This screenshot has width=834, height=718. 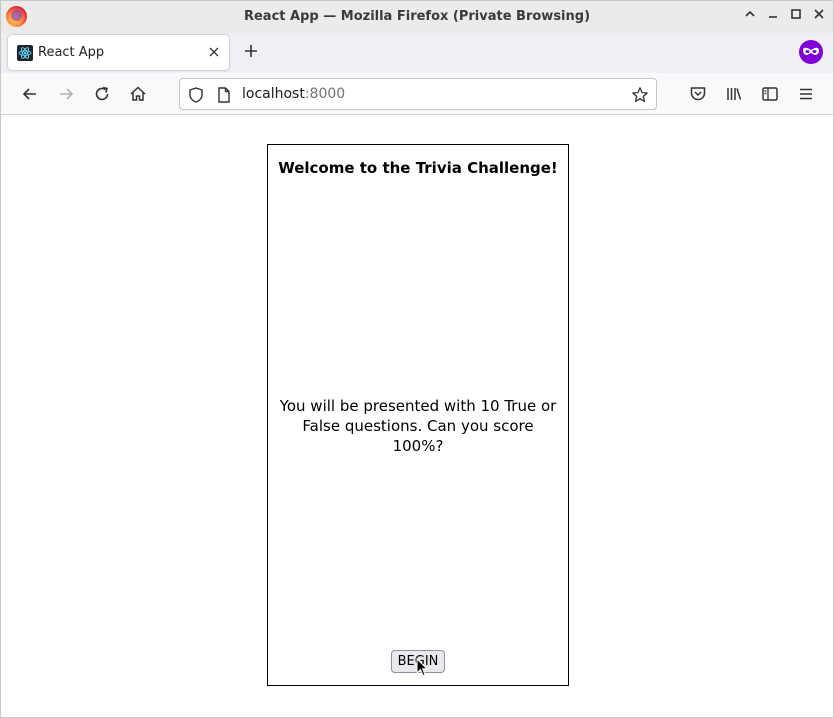 I want to click on tab-bar: React App, so click(x=417, y=53).